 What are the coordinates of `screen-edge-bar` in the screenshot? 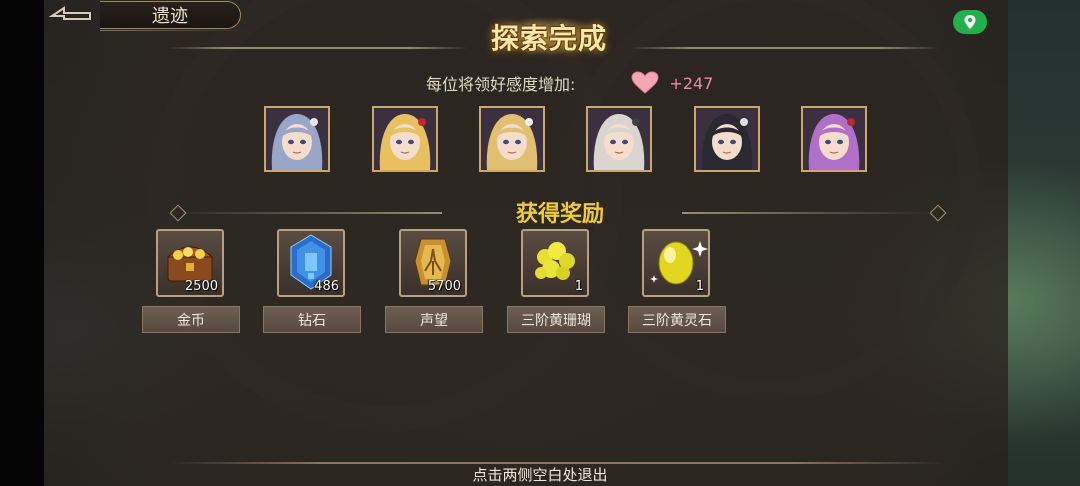 It's located at (22, 243).